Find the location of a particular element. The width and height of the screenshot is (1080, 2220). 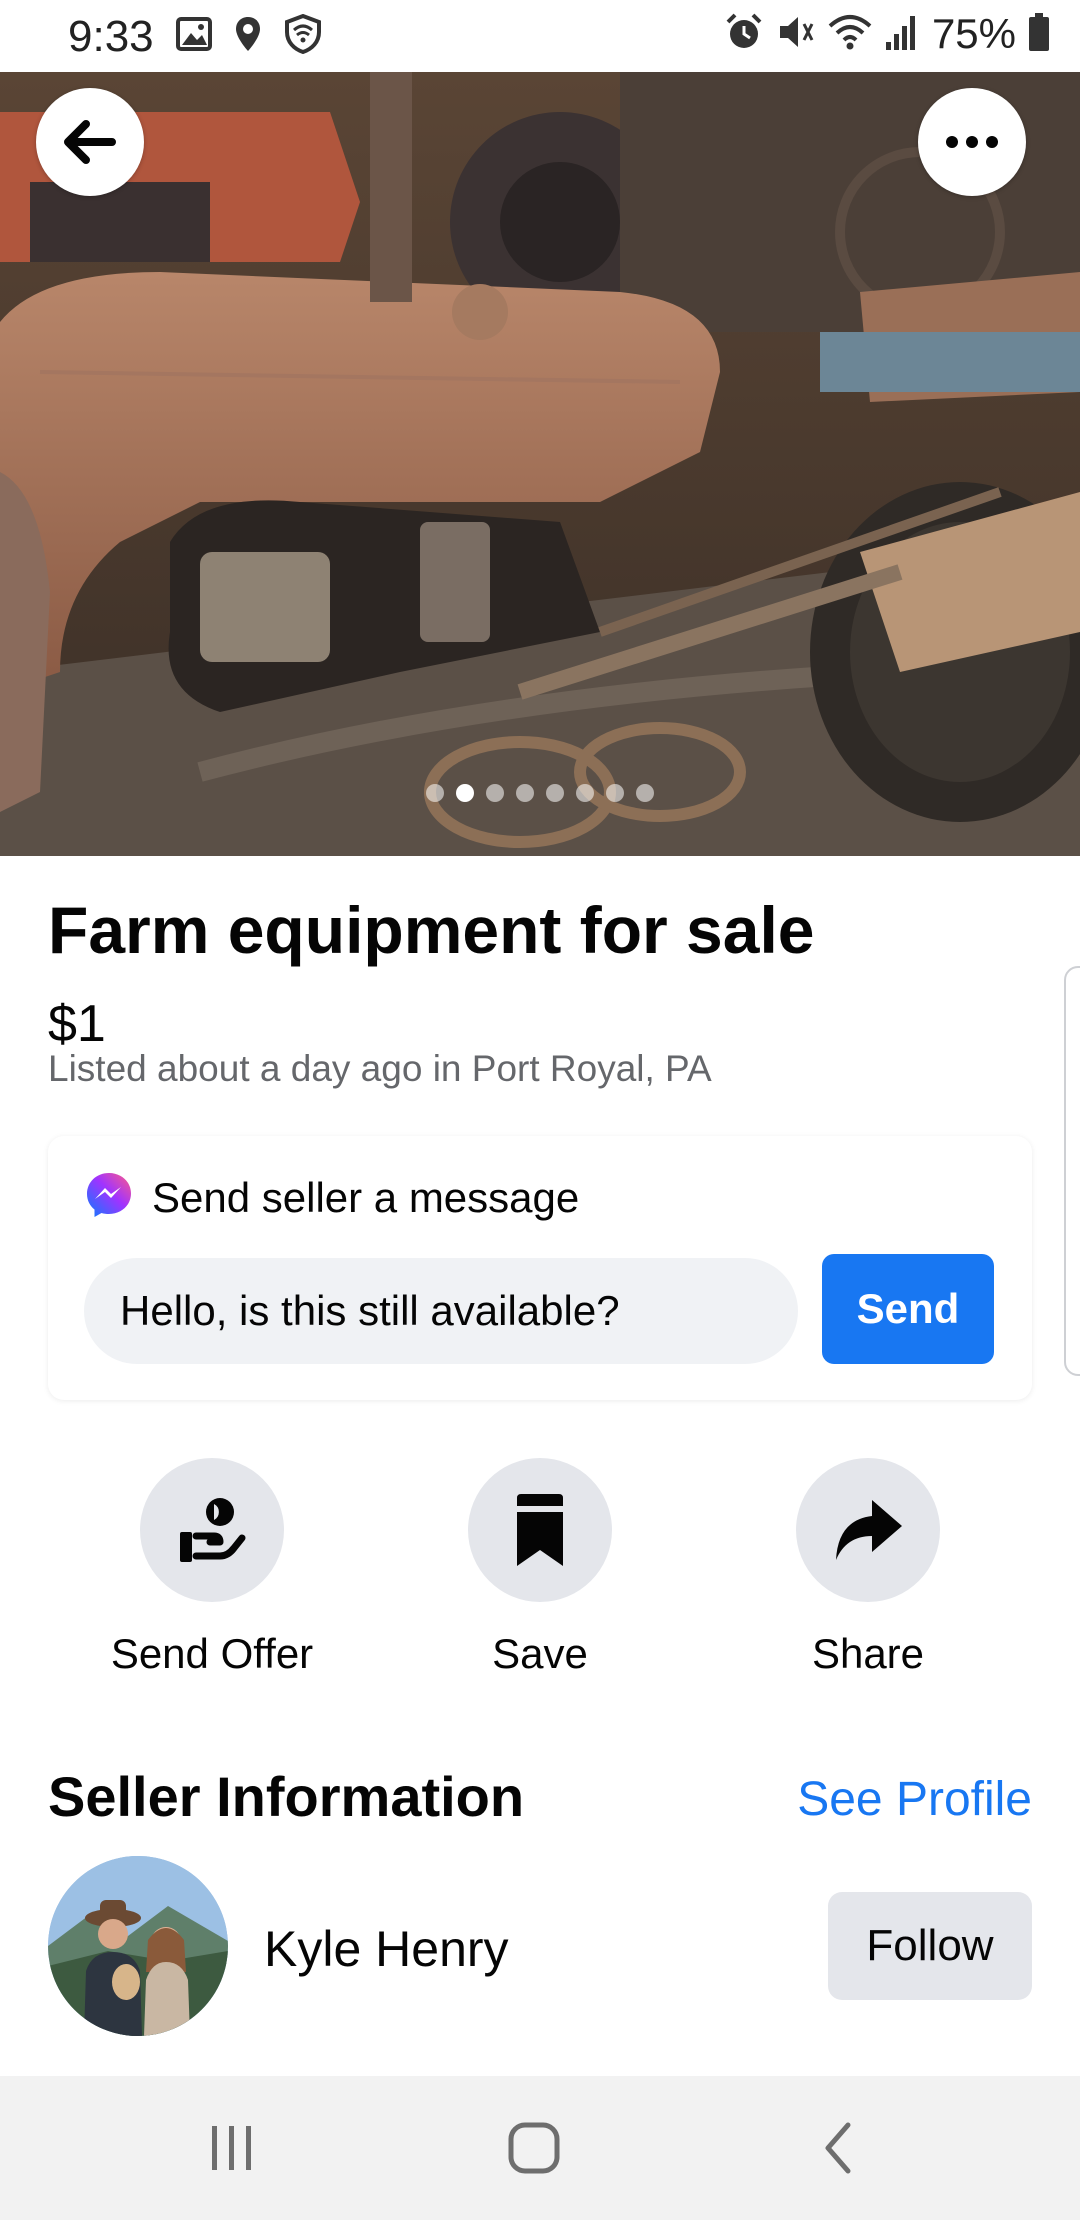

save-button is located at coordinates (540, 1530).